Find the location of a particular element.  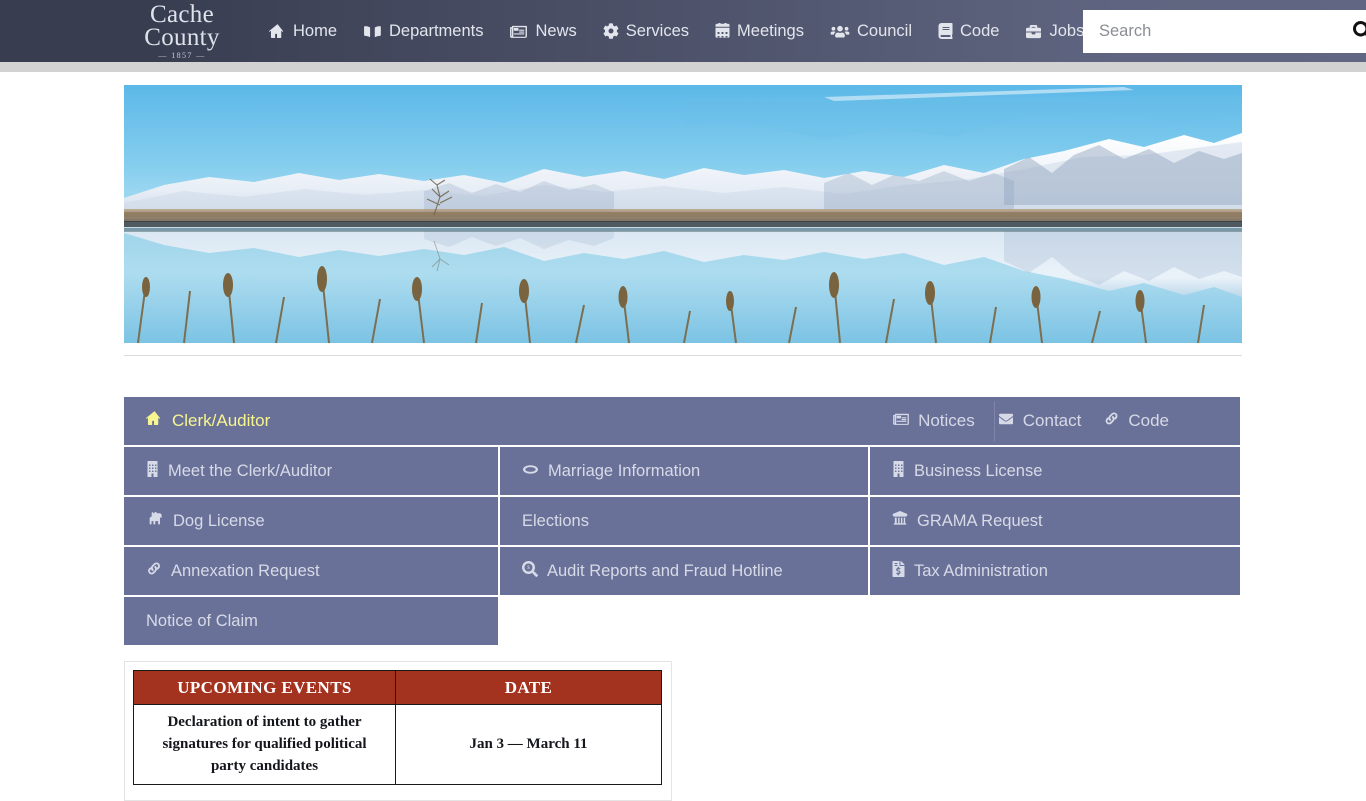

department-title: Clerk/Auditor is located at coordinates (197, 421).